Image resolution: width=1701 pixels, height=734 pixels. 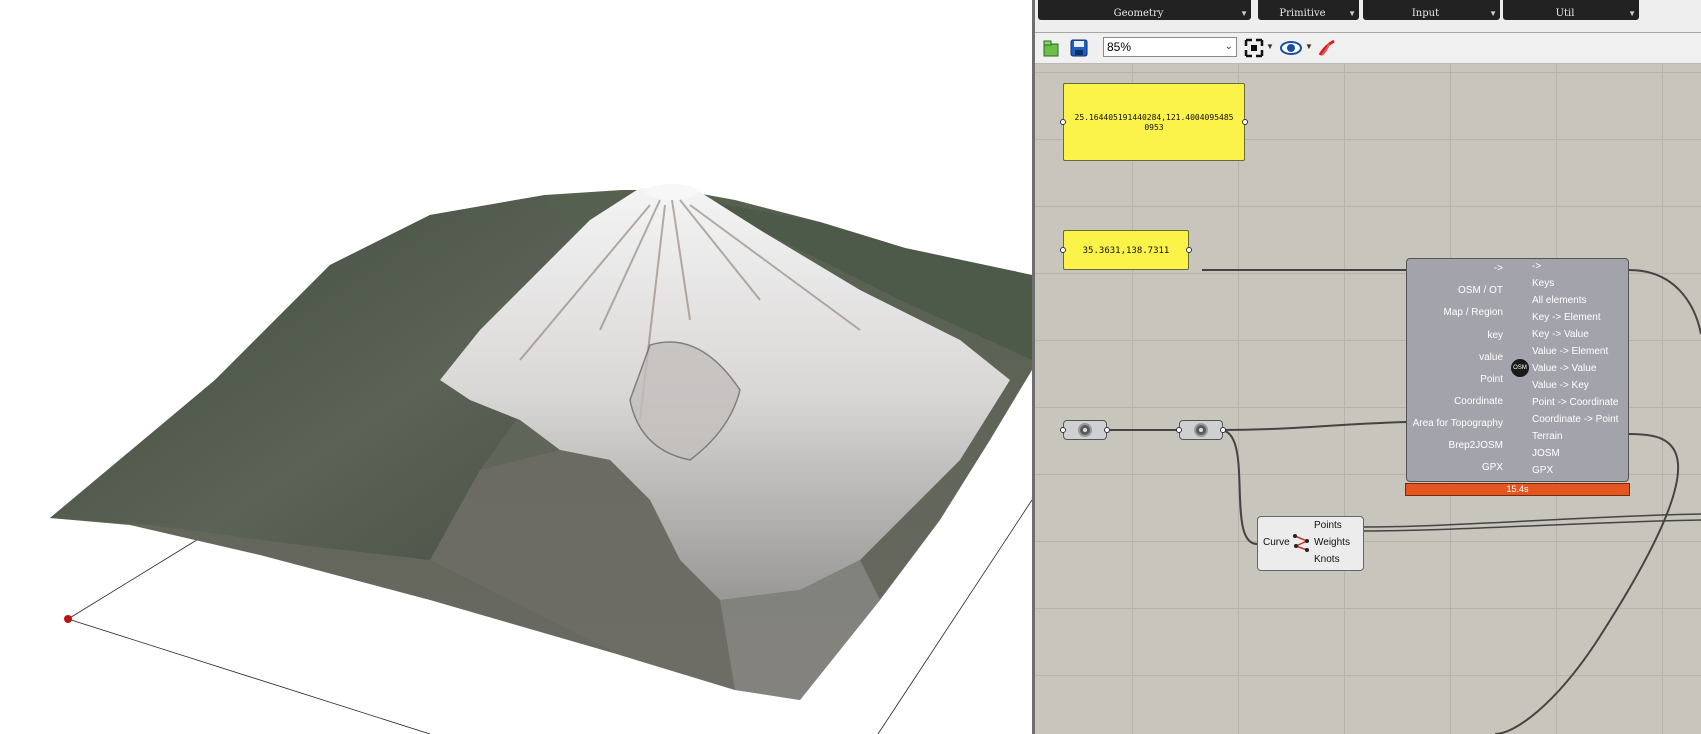 What do you see at coordinates (1458, 424) in the screenshot?
I see `input-param: Area for Topography` at bounding box center [1458, 424].